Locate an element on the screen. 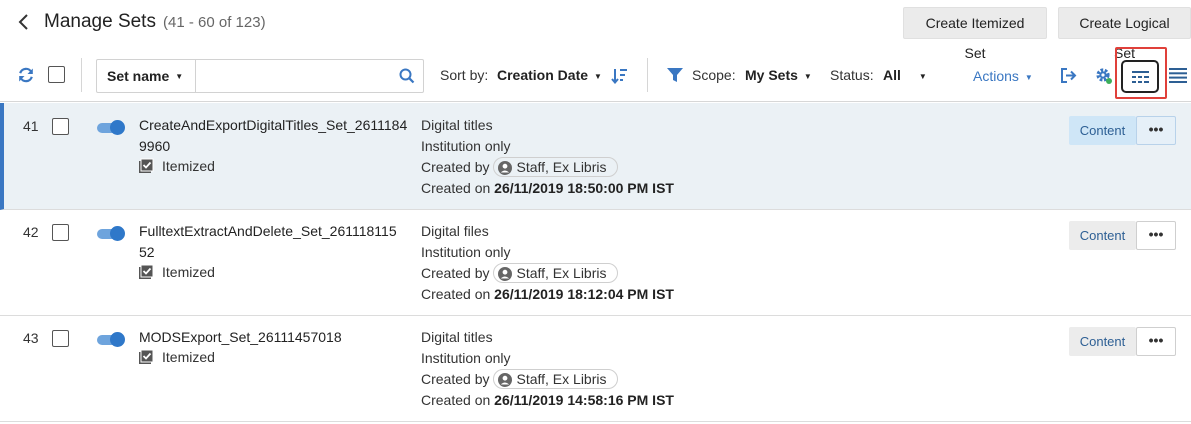  scope-dropdown: My Sets ▼ is located at coordinates (778, 75).